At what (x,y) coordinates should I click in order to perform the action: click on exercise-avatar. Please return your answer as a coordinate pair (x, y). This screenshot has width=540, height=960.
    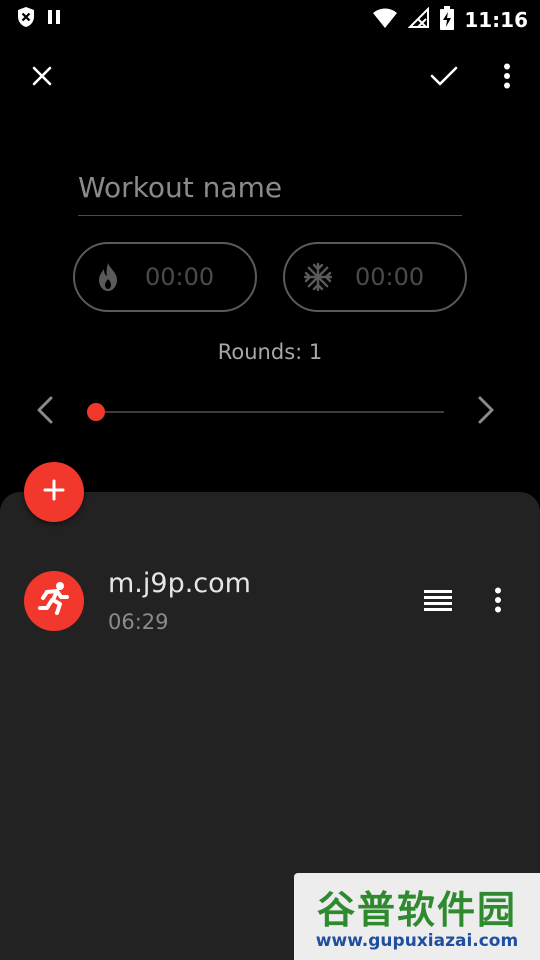
    Looking at the image, I should click on (54, 601).